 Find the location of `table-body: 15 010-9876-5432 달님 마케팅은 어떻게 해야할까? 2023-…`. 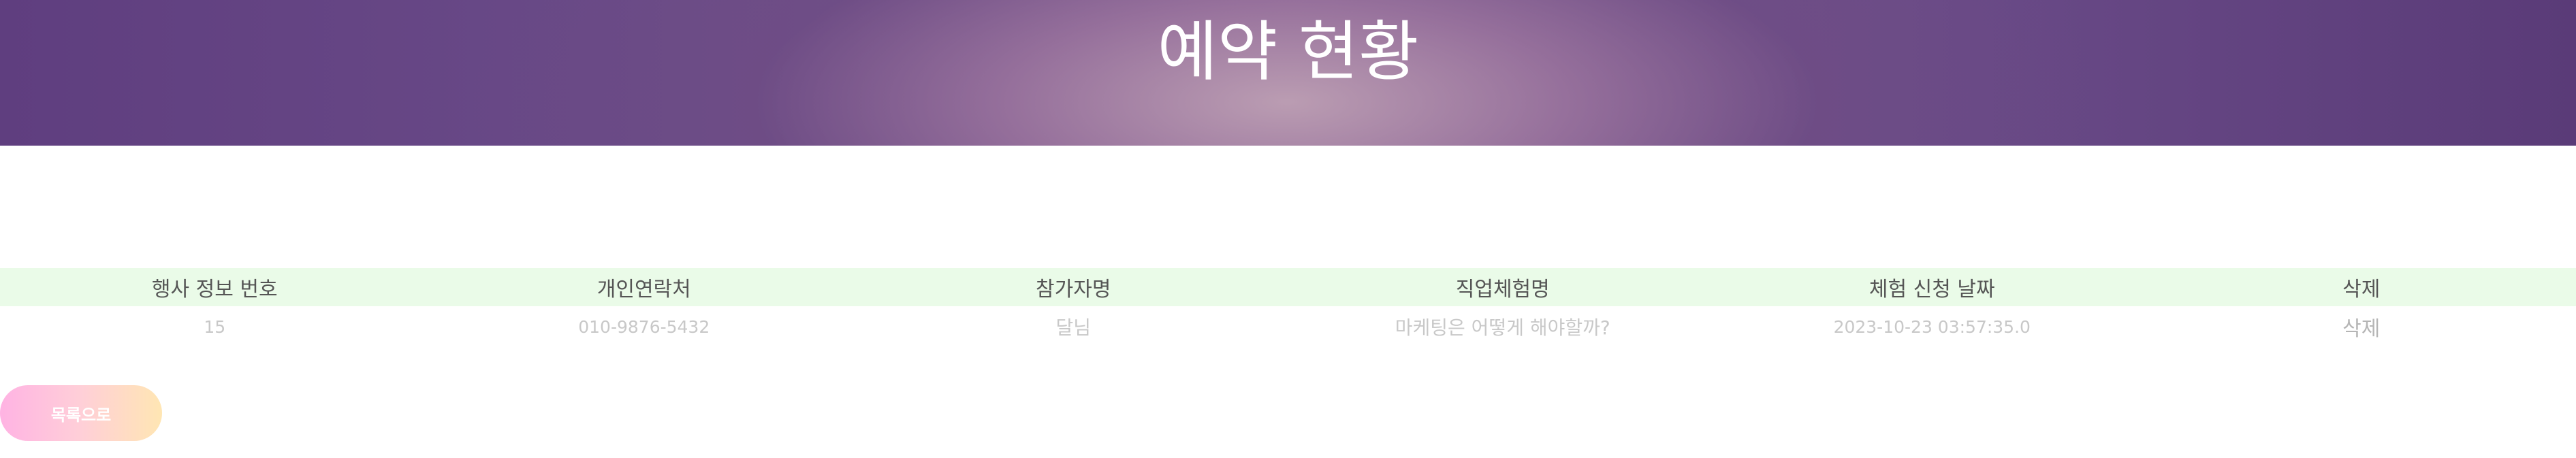

table-body: 15 010-9876-5432 달님 마케팅은 어떻게 해야할까? 2023-… is located at coordinates (1288, 326).